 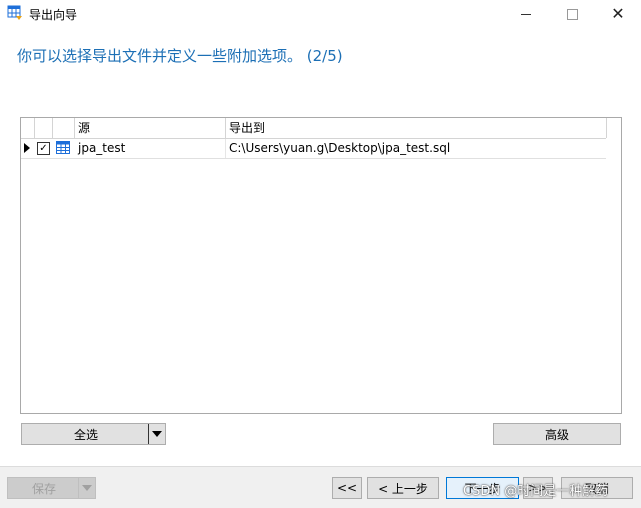 I want to click on advanced-button: 高级, so click(x=557, y=434).